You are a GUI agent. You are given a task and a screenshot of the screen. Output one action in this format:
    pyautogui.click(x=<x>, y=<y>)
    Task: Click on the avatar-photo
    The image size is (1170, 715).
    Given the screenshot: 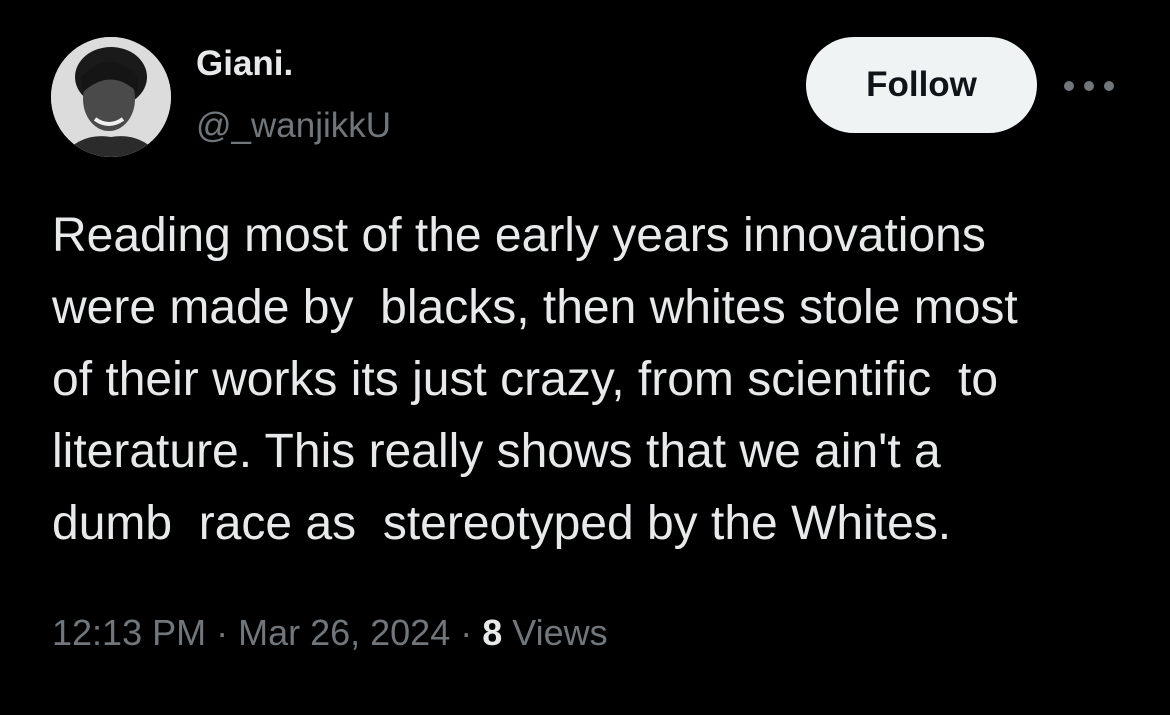 What is the action you would take?
    pyautogui.click(x=111, y=97)
    